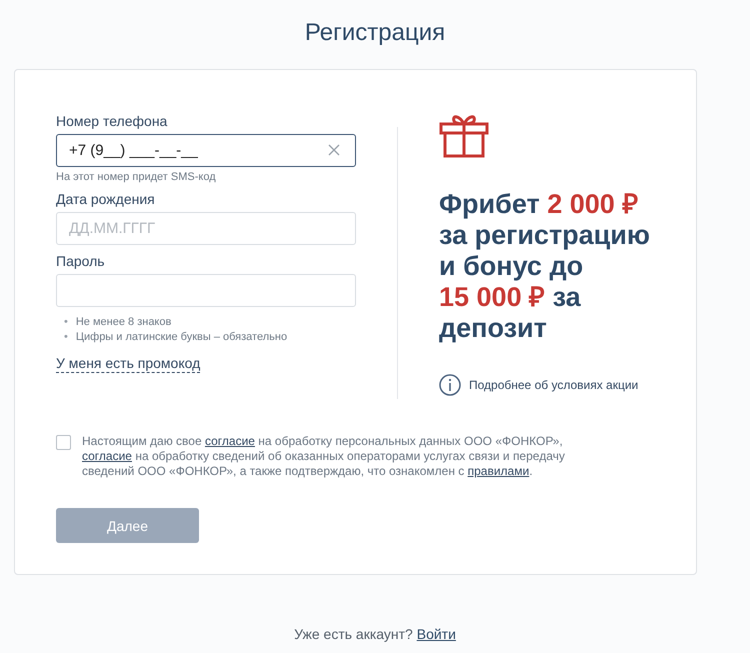  Describe the element at coordinates (334, 150) in the screenshot. I see `clear-icon` at that location.